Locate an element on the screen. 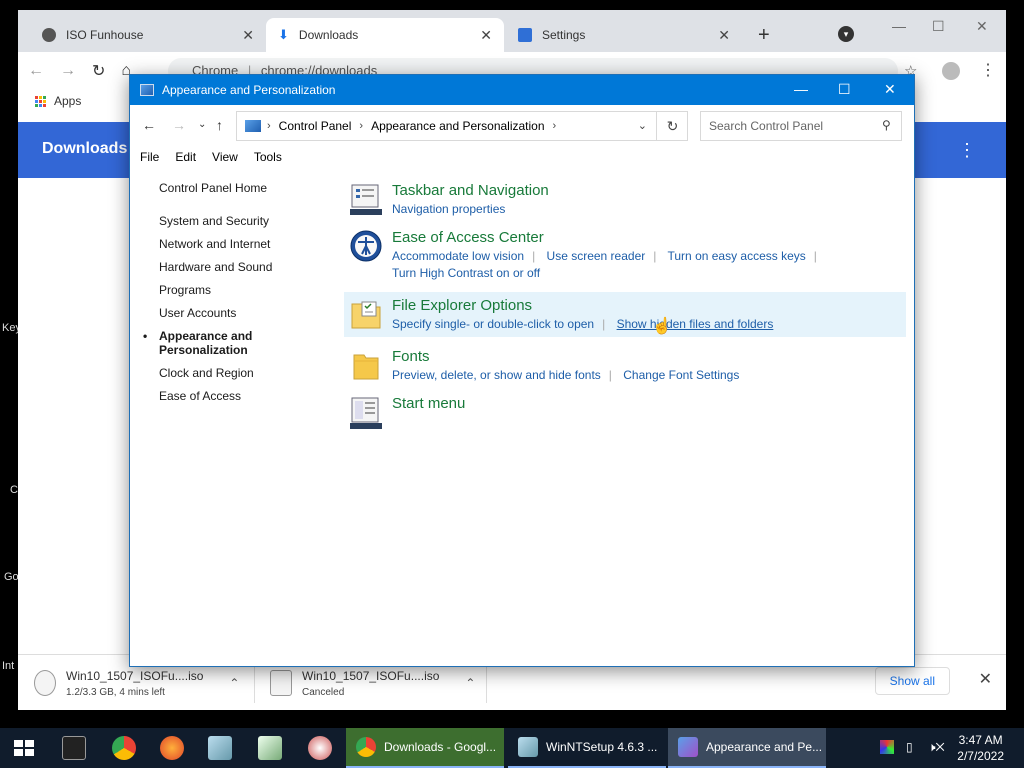 This screenshot has height=768, width=1024. link-high-contrast: Turn High Contrast on or off is located at coordinates (466, 273).